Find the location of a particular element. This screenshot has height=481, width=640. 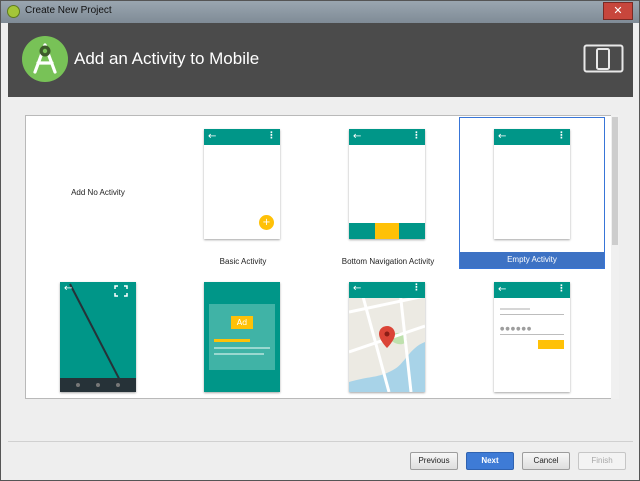

activity-bottom-navigation: ← ⋮ Bottom Navigation Activity is located at coordinates (388, 191).